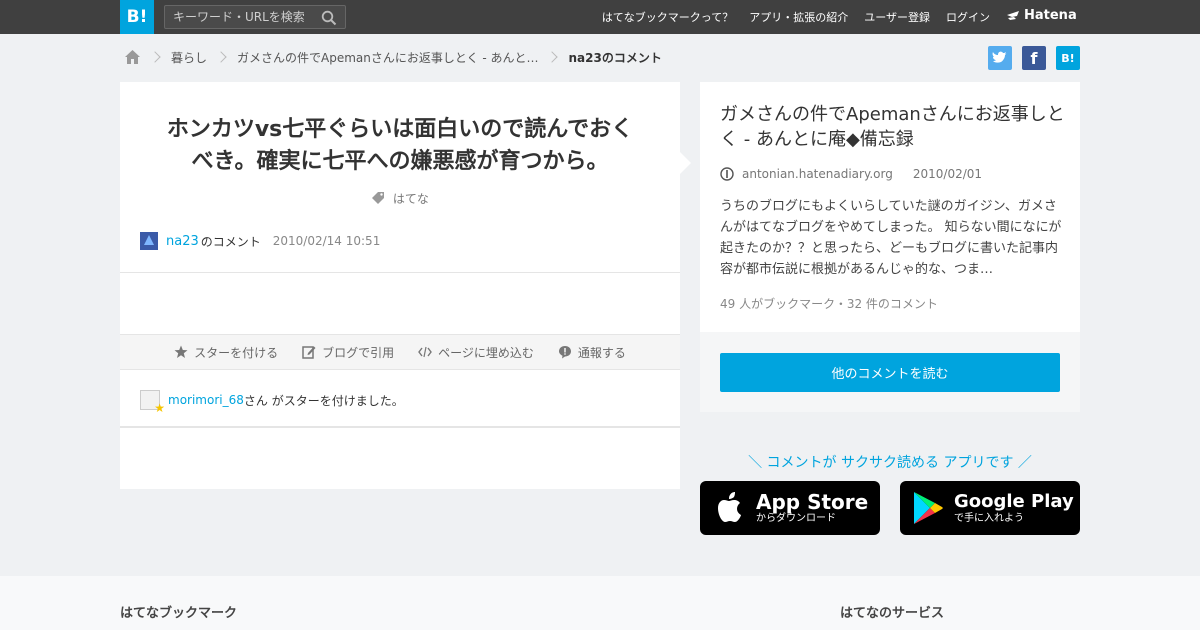 Image resolution: width=1200 pixels, height=630 pixels. I want to click on app-store-button: App Store からダウンロード, so click(790, 508).